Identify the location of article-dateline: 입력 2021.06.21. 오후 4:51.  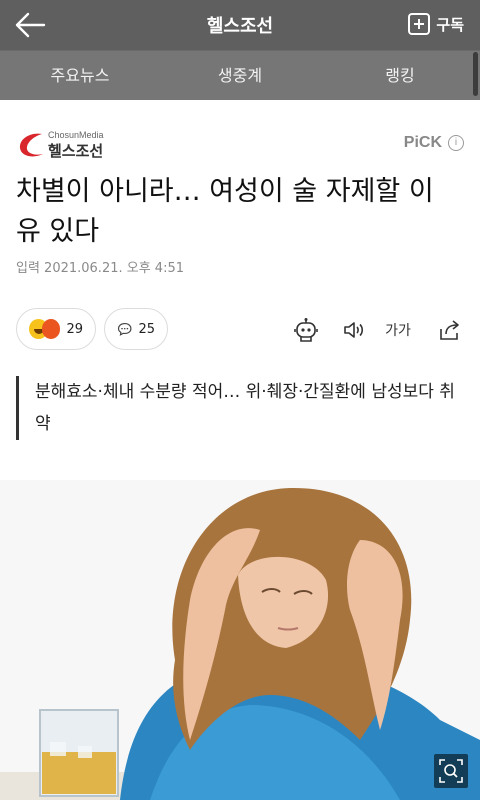
(100, 268).